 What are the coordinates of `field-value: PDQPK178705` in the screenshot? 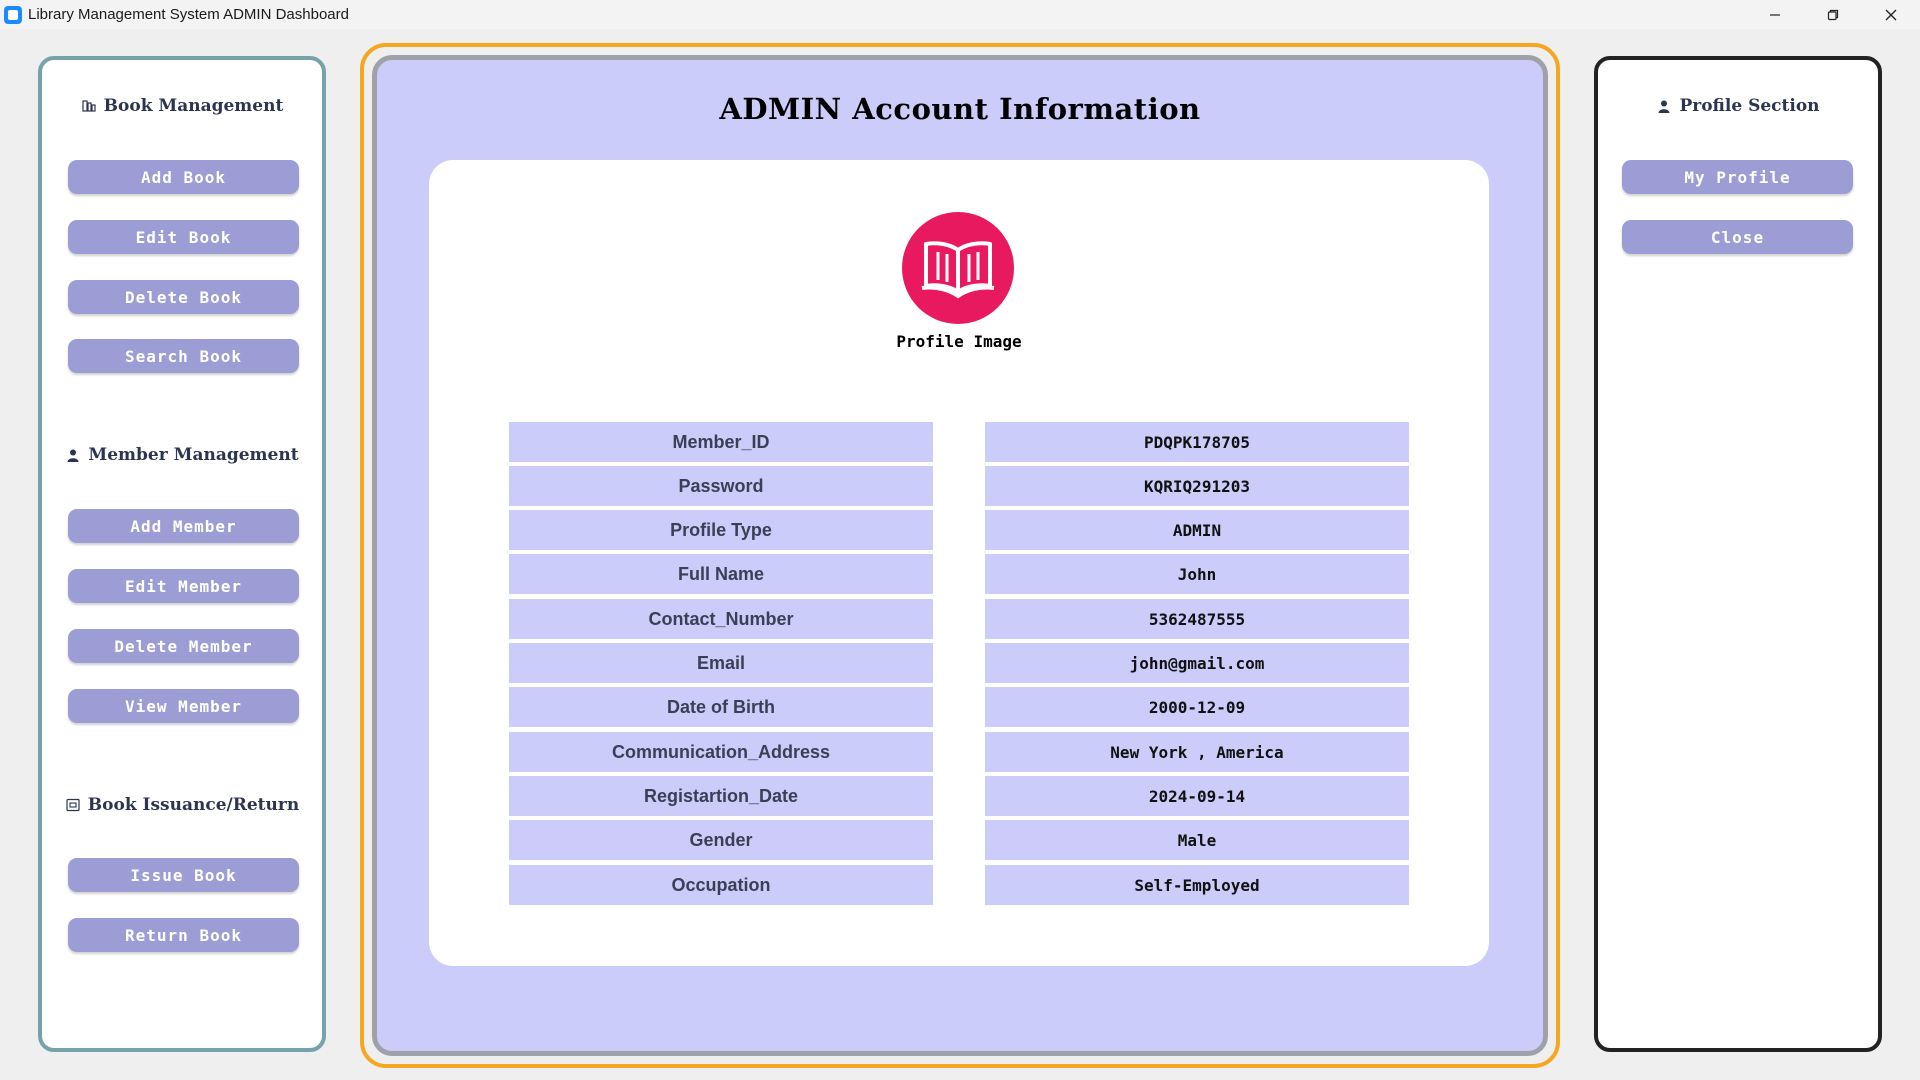 It's located at (1197, 442).